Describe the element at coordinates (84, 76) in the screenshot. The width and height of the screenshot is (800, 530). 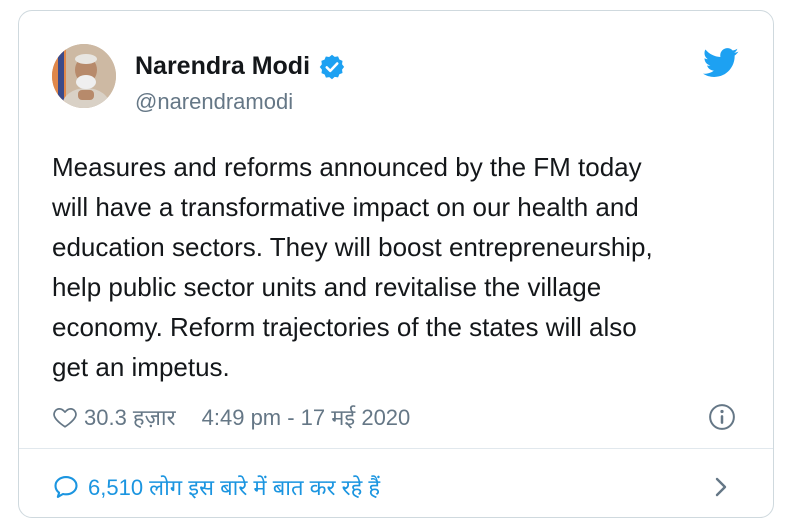
I see `avatar` at that location.